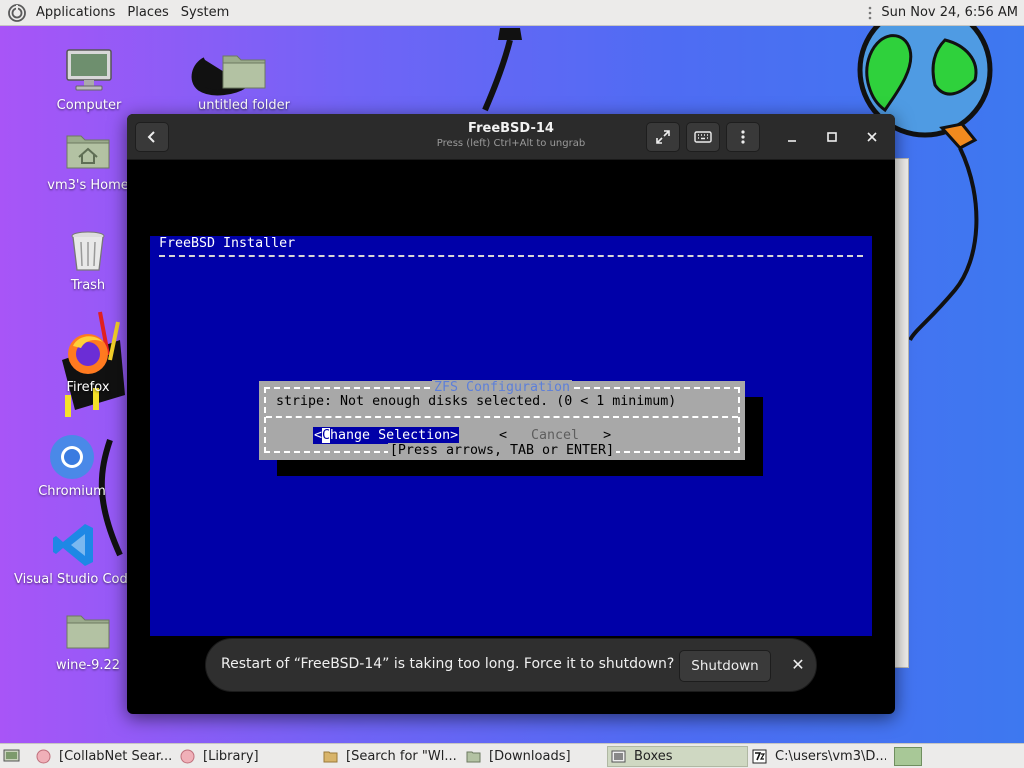  What do you see at coordinates (530, 756) in the screenshot?
I see `taskbar-item-label: [Downloads]` at bounding box center [530, 756].